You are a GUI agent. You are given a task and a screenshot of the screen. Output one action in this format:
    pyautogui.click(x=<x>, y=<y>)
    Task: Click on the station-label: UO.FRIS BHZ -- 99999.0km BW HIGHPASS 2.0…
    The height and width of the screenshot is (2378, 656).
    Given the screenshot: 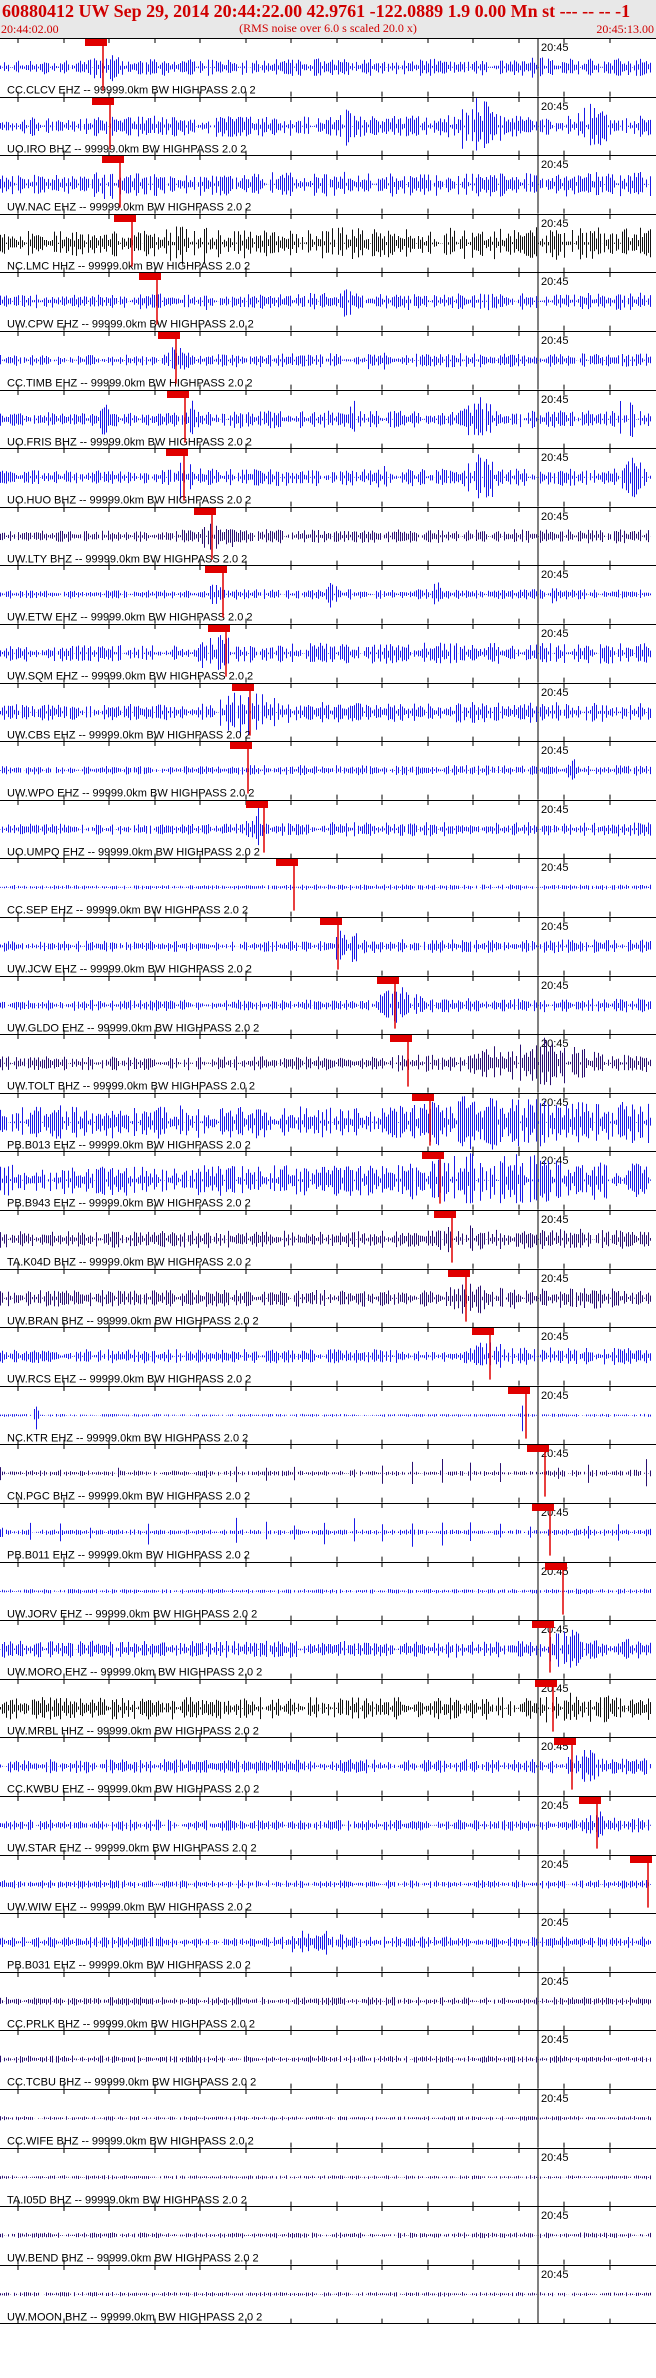 What is the action you would take?
    pyautogui.click(x=129, y=443)
    